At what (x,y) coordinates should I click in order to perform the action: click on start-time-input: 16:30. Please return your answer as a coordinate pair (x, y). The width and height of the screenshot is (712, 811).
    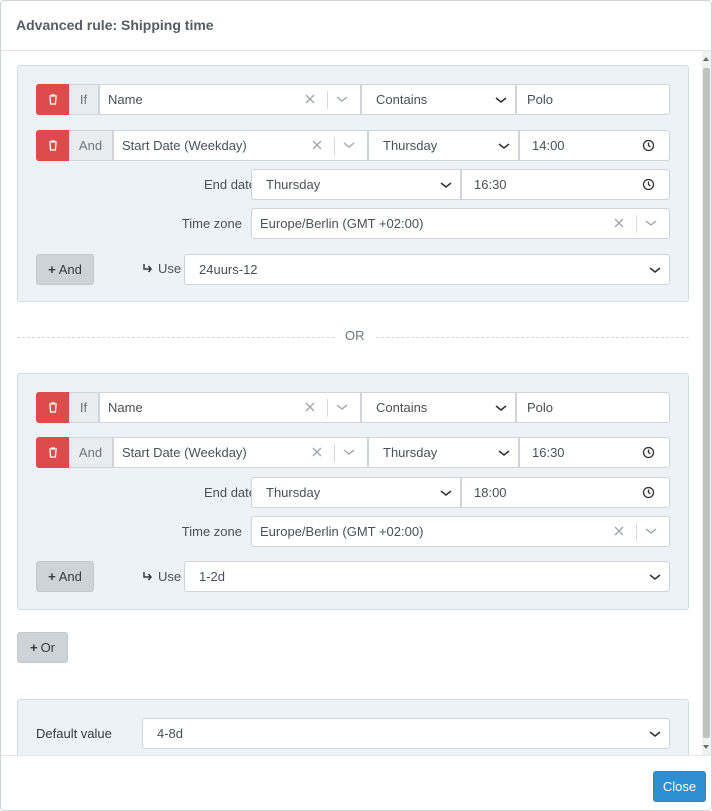
    Looking at the image, I should click on (594, 452).